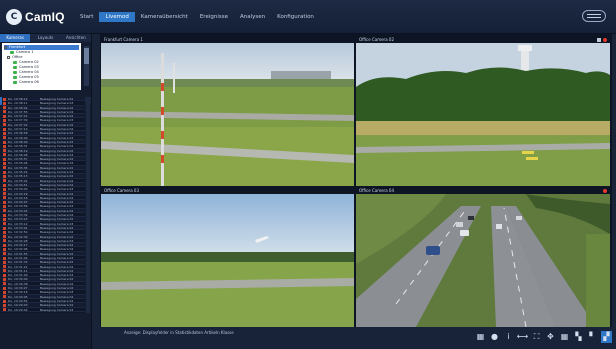 Image resolution: width=616 pixels, height=349 pixels. I want to click on timeline-icon: ⟷, so click(522, 337).